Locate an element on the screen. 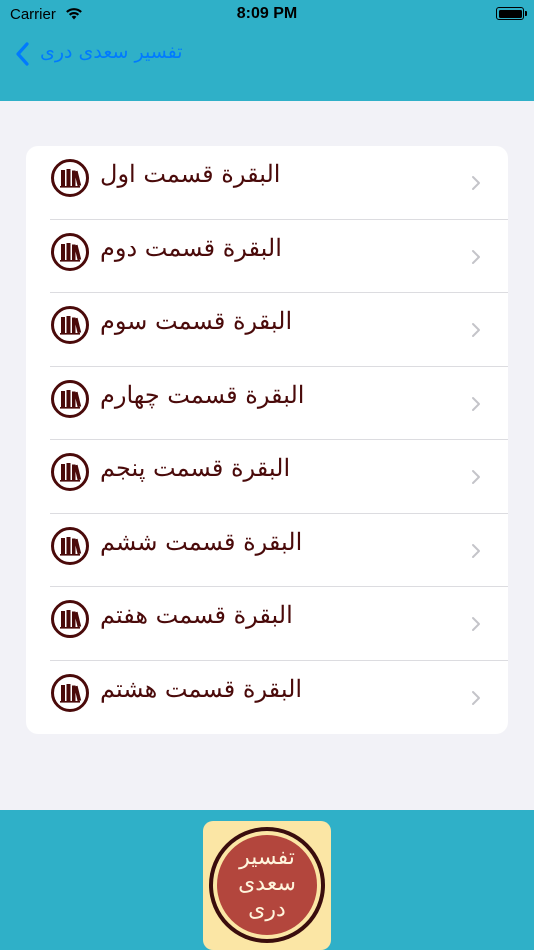 This screenshot has height=950, width=534. logo-line-1: تفسیر is located at coordinates (267, 857).